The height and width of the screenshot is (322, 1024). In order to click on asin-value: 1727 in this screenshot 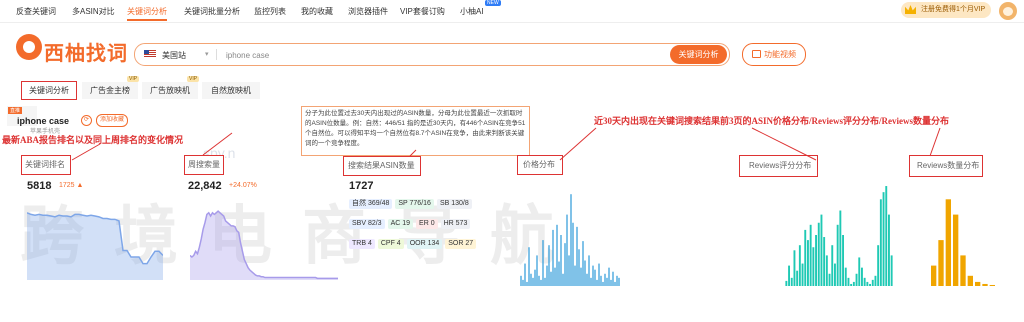, I will do `click(361, 186)`.